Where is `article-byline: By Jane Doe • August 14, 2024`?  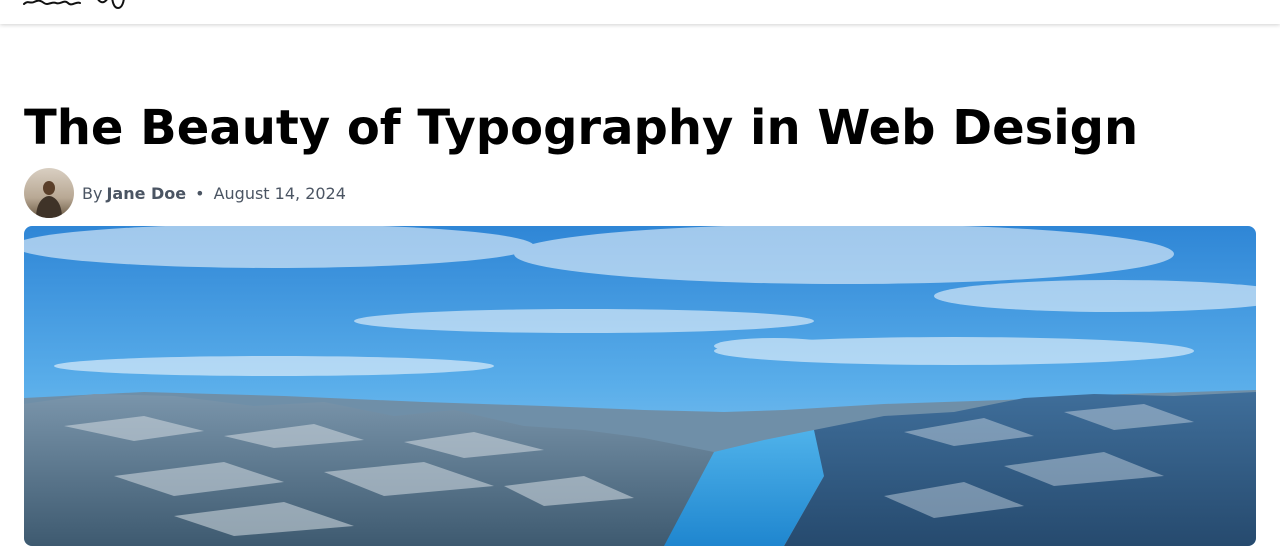 article-byline: By Jane Doe • August 14, 2024 is located at coordinates (185, 193).